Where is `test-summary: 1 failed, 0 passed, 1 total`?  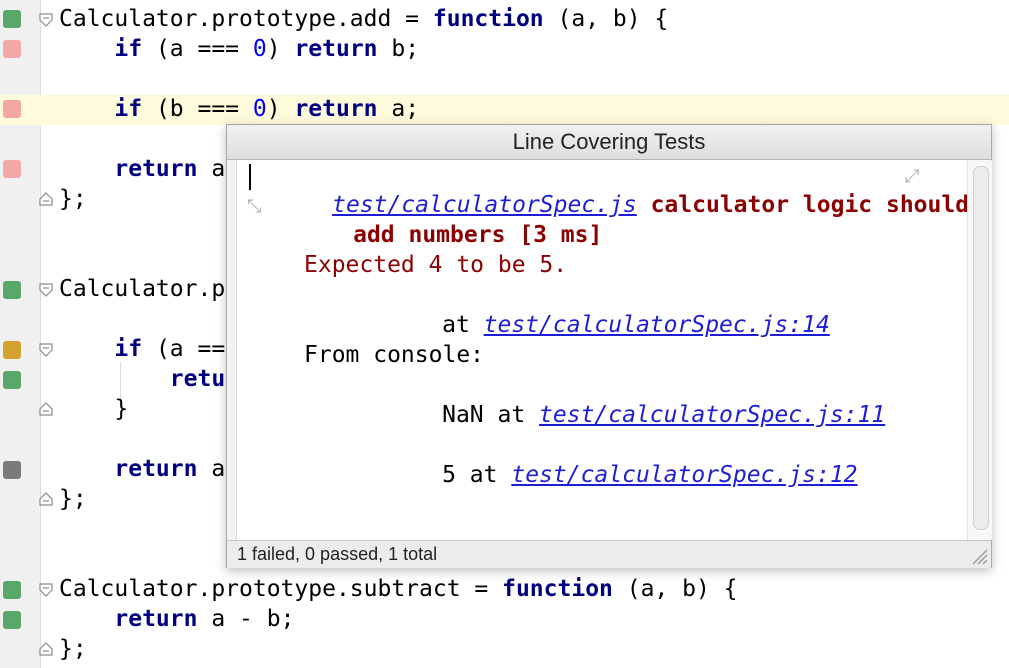
test-summary: 1 failed, 0 passed, 1 total is located at coordinates (337, 554).